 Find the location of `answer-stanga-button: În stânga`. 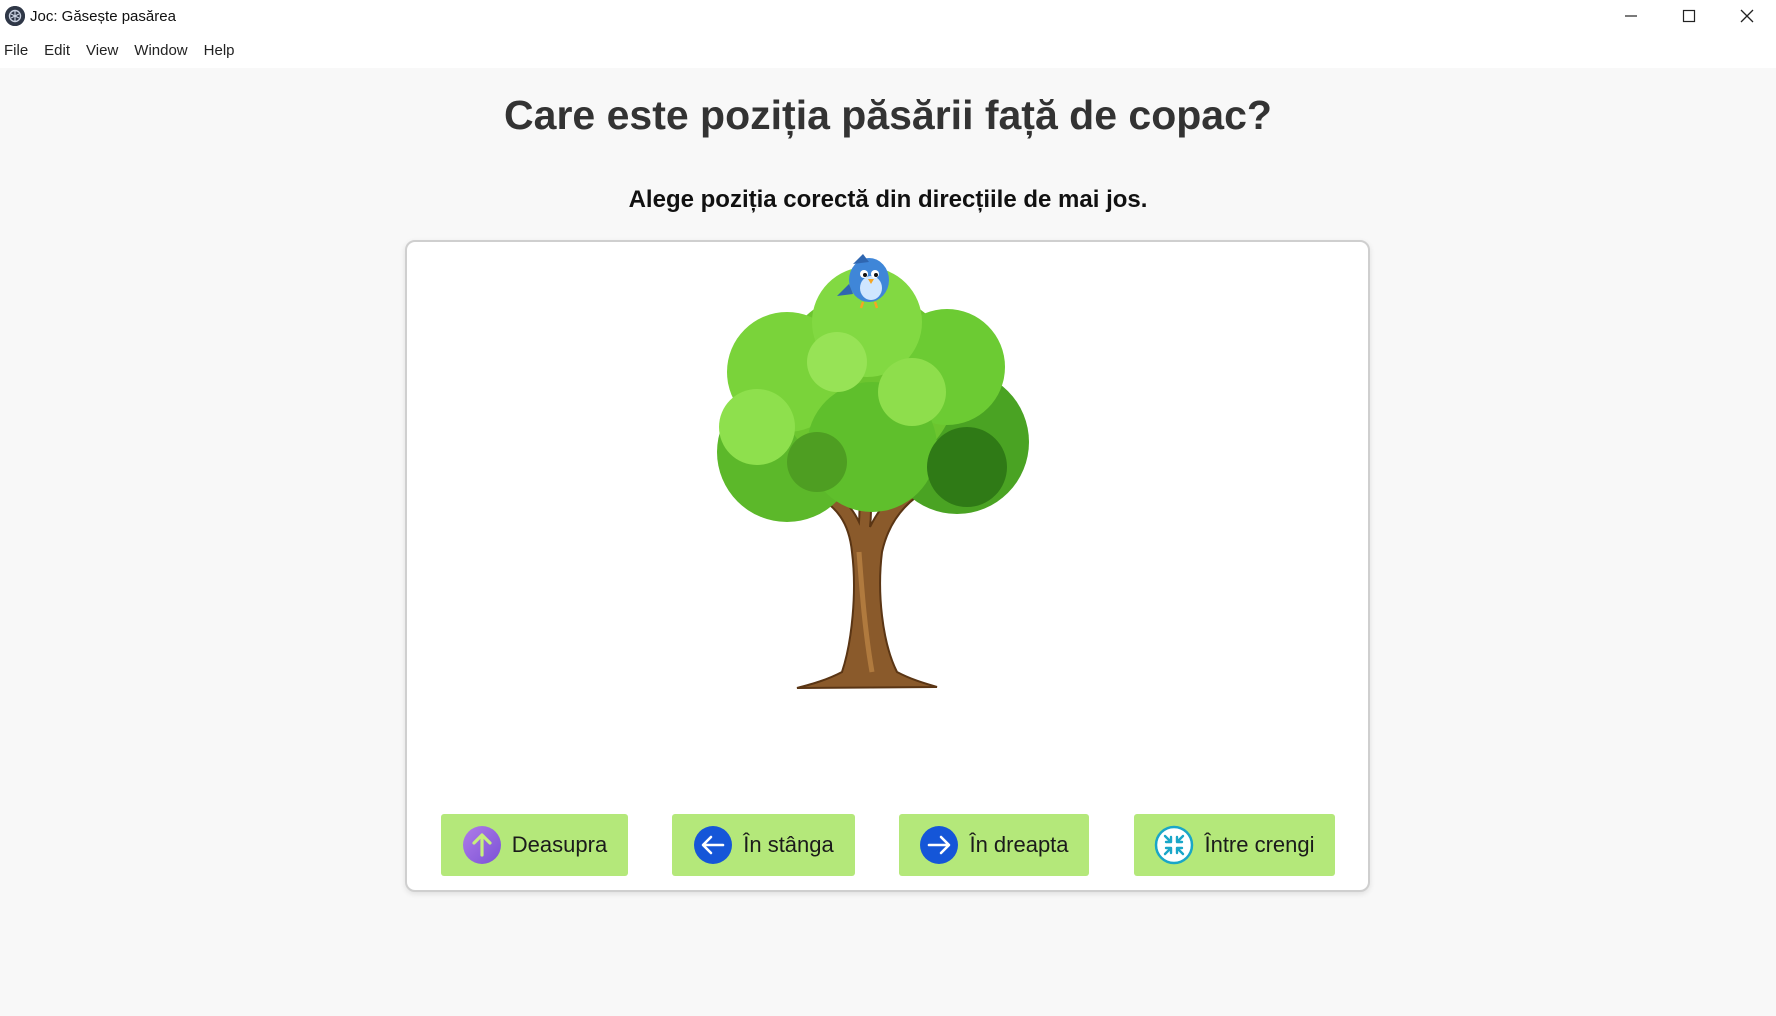

answer-stanga-button: În stânga is located at coordinates (763, 845).